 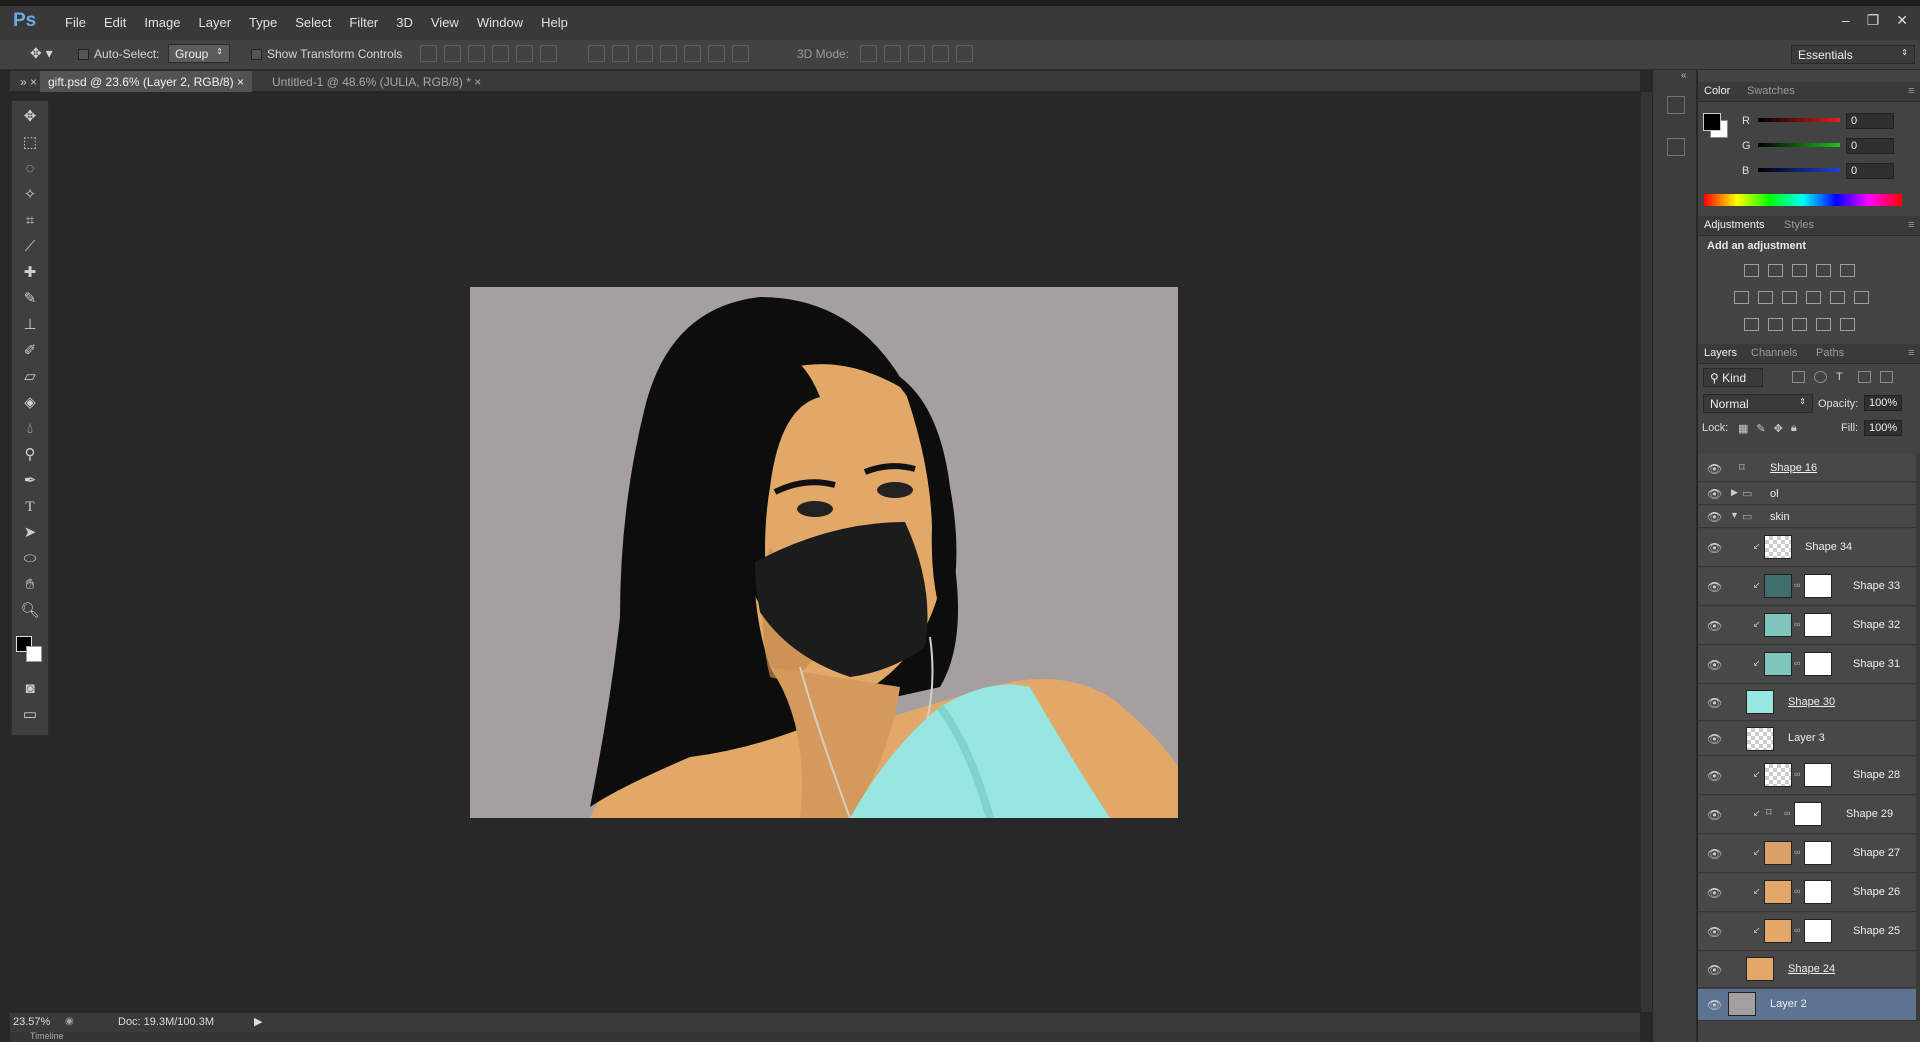 I want to click on menu-edit: Edit, so click(x=115, y=22).